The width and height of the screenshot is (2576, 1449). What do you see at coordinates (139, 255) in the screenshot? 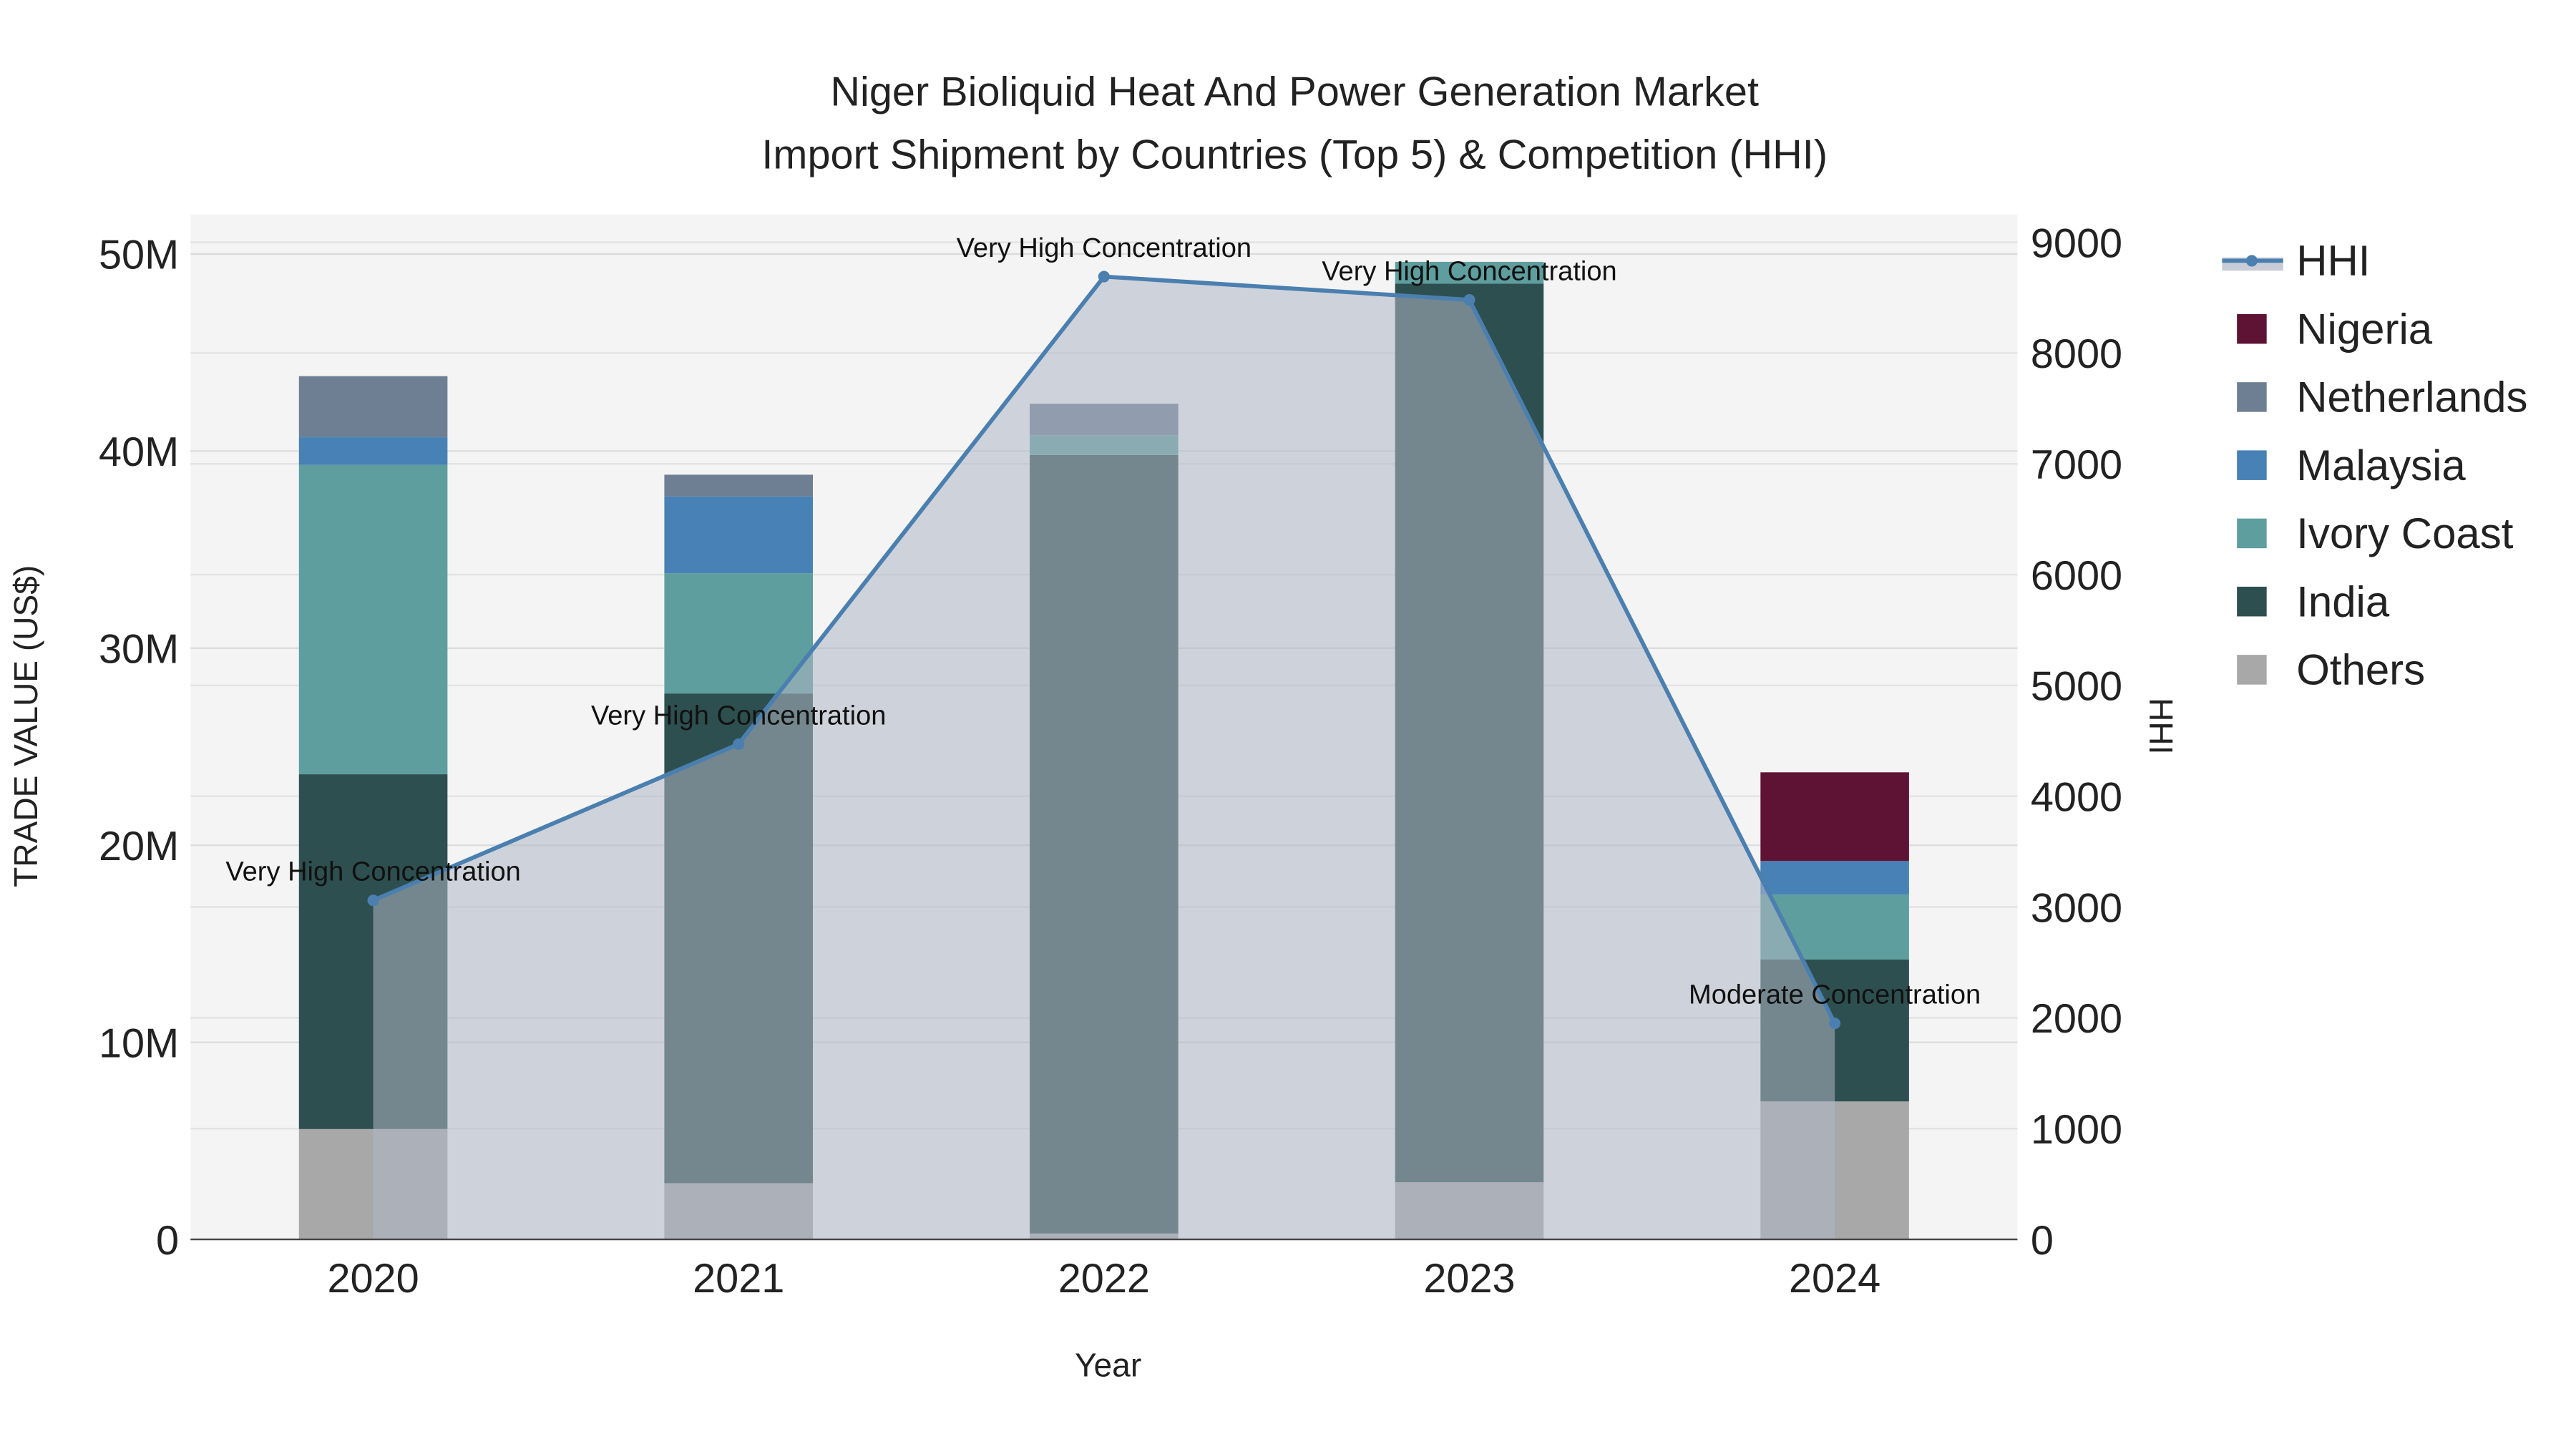
I see `y-tick-label: 50M` at bounding box center [139, 255].